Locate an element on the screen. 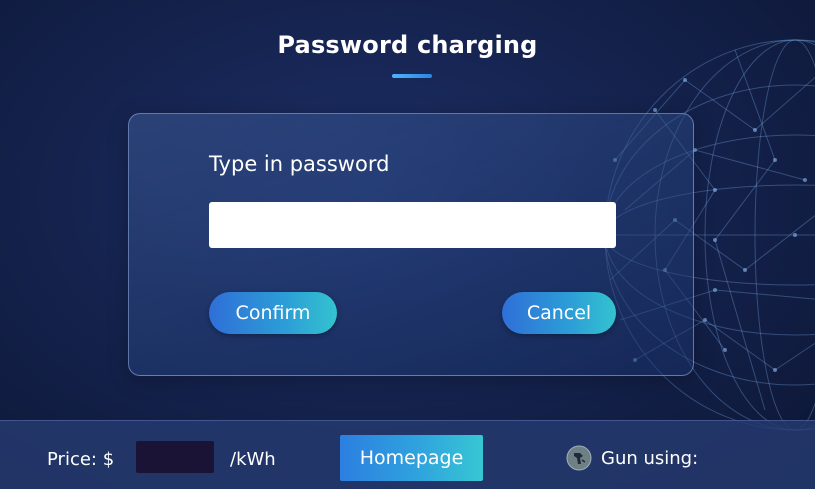 The width and height of the screenshot is (815, 489). homepage-button: Homepage is located at coordinates (411, 458).